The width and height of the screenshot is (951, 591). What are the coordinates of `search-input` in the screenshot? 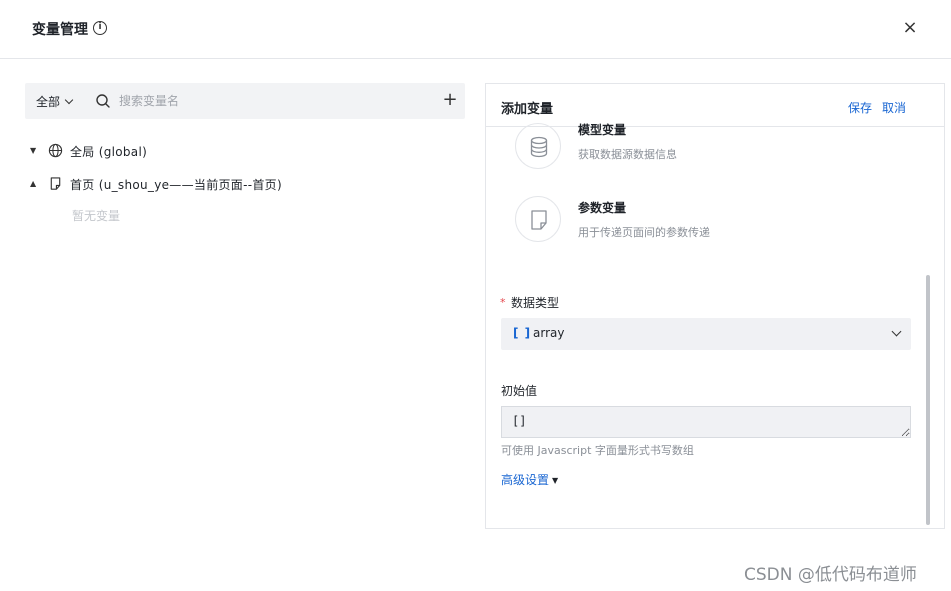 It's located at (269, 101).